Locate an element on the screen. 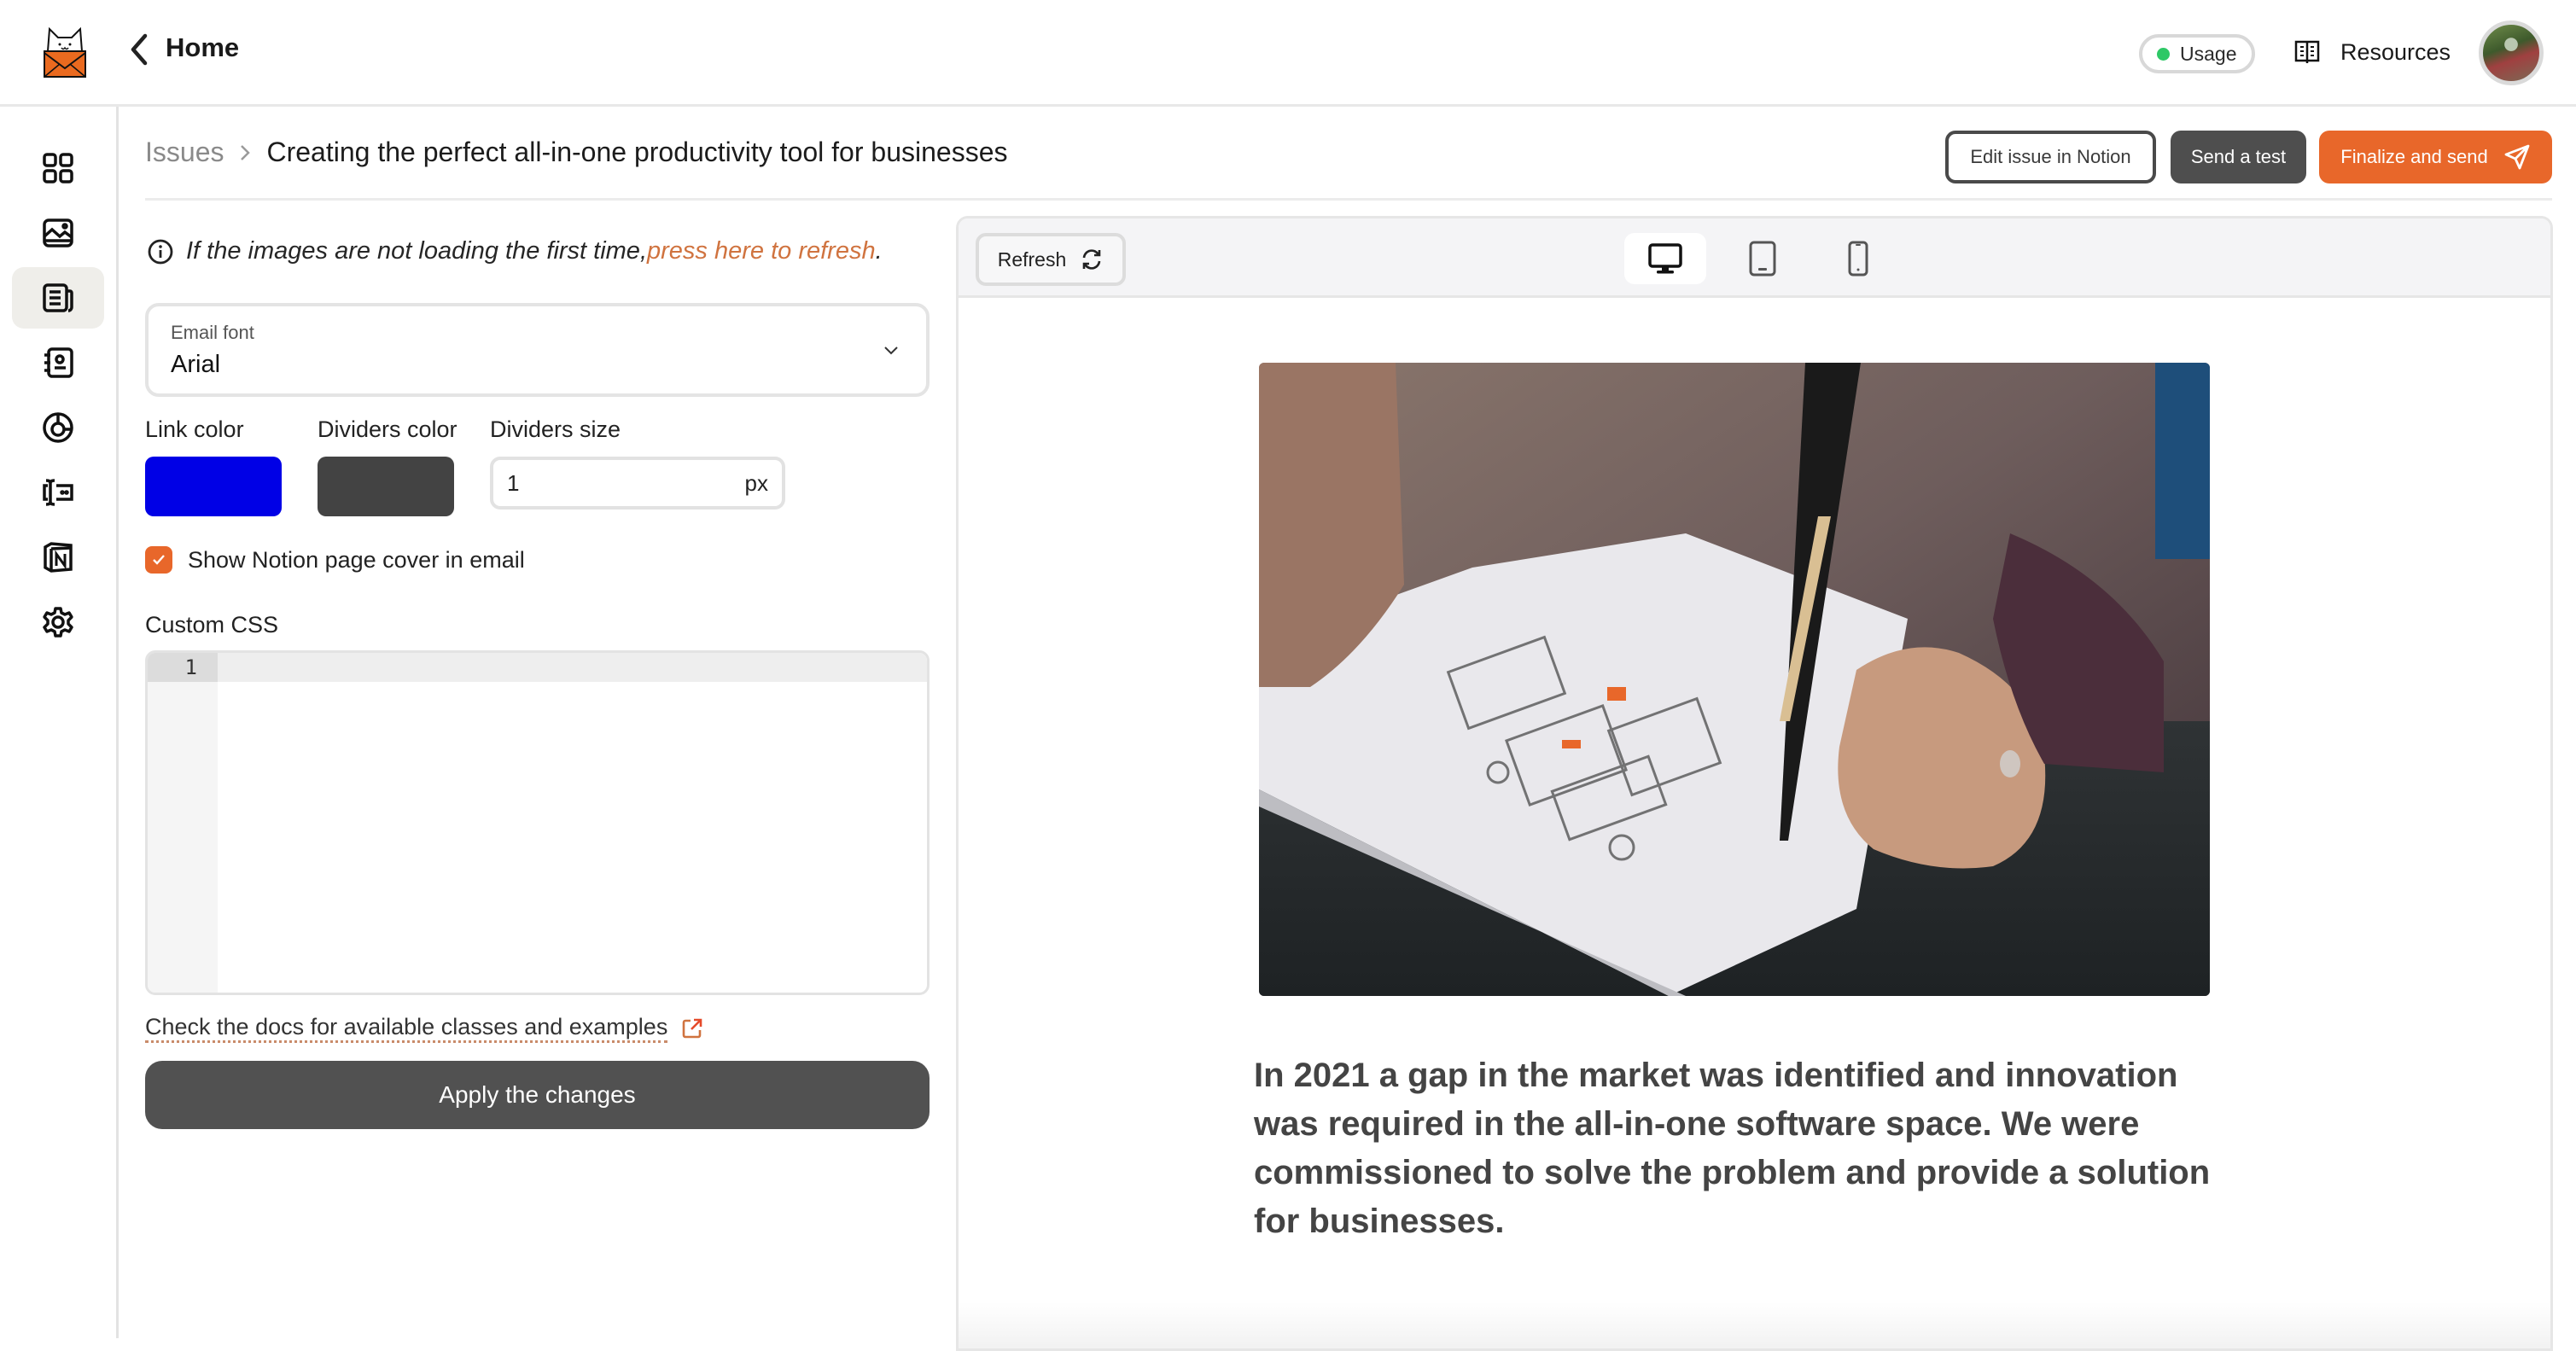  divider is located at coordinates (1348, 199).